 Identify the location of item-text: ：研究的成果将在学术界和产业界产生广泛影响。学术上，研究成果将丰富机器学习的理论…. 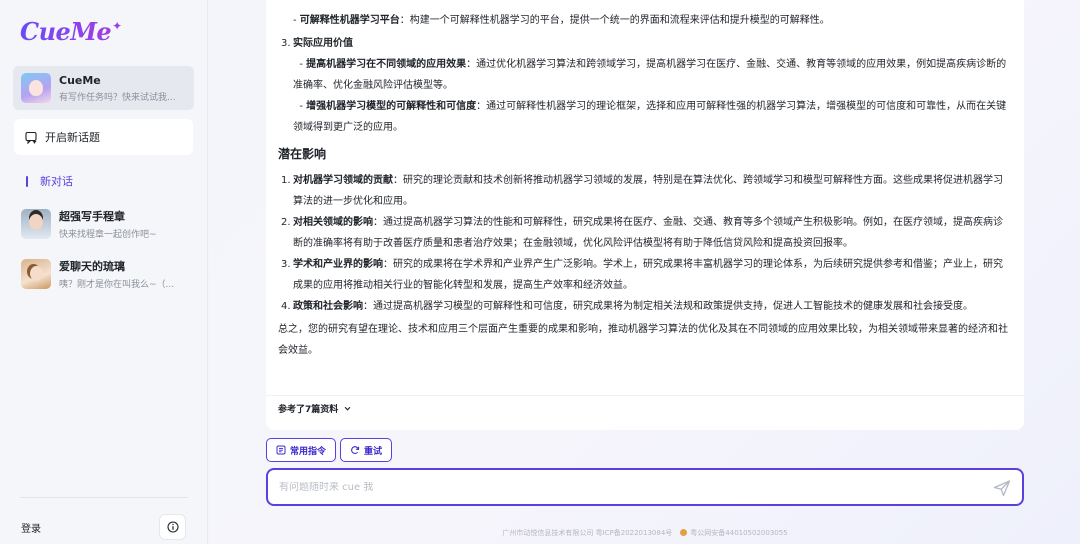
(648, 275).